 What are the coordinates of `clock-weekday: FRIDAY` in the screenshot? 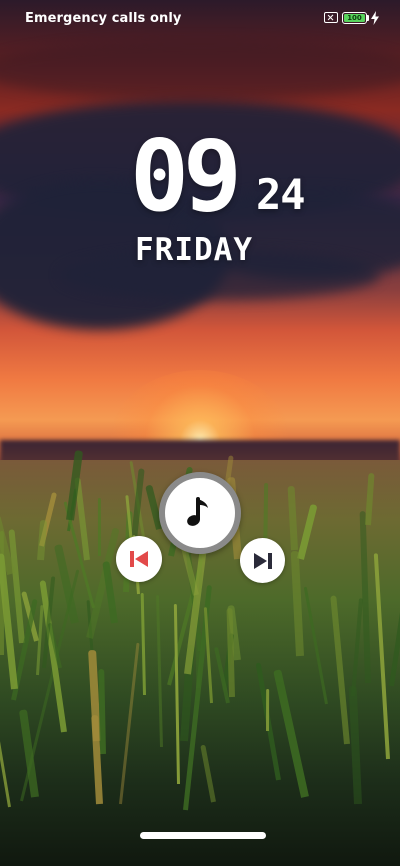 It's located at (194, 250).